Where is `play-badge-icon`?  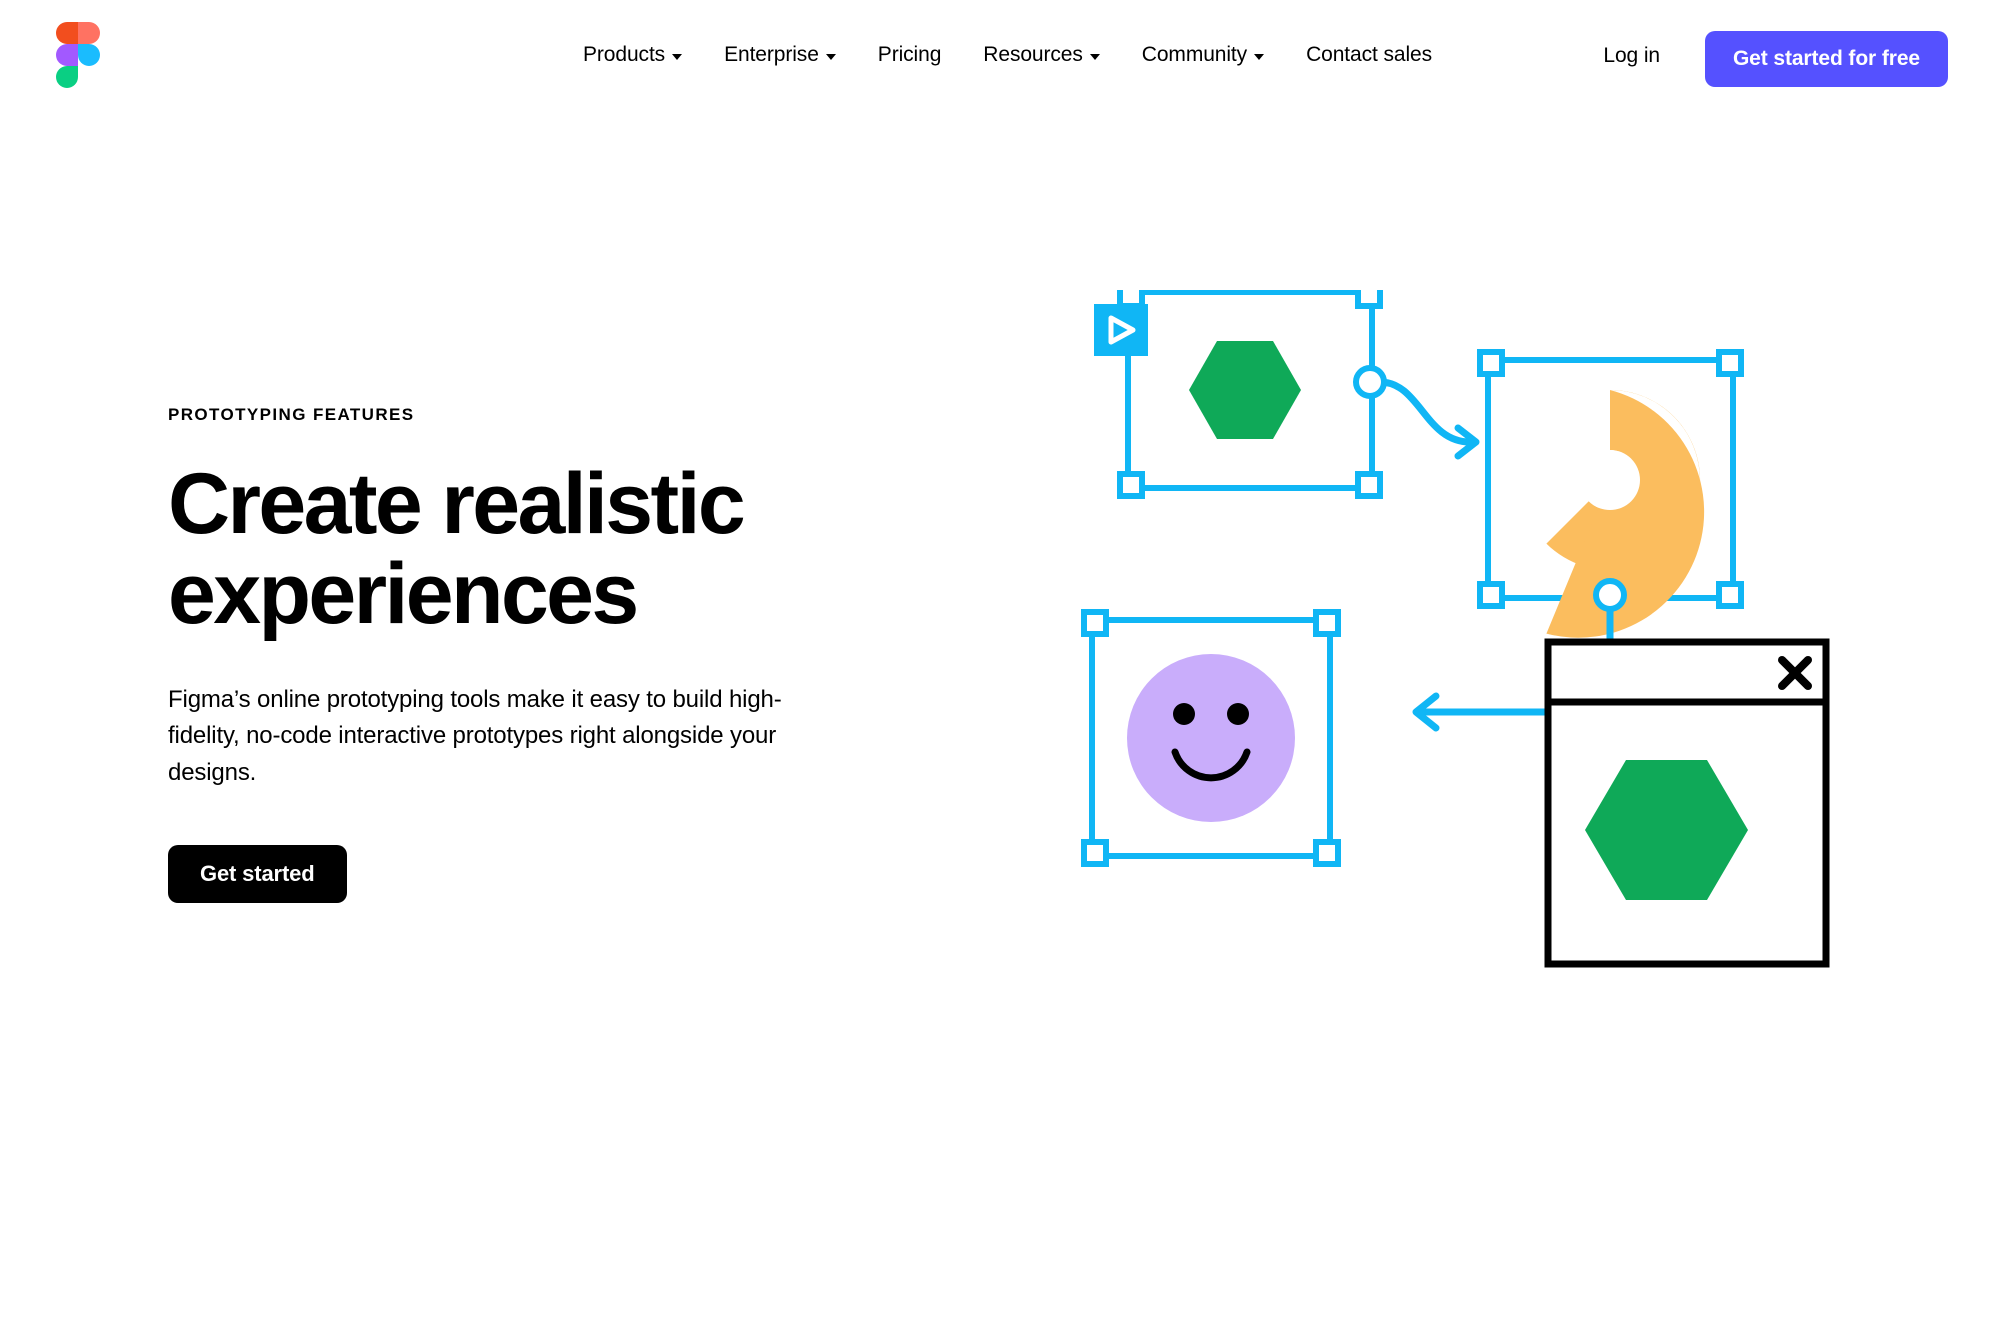 play-badge-icon is located at coordinates (1121, 330).